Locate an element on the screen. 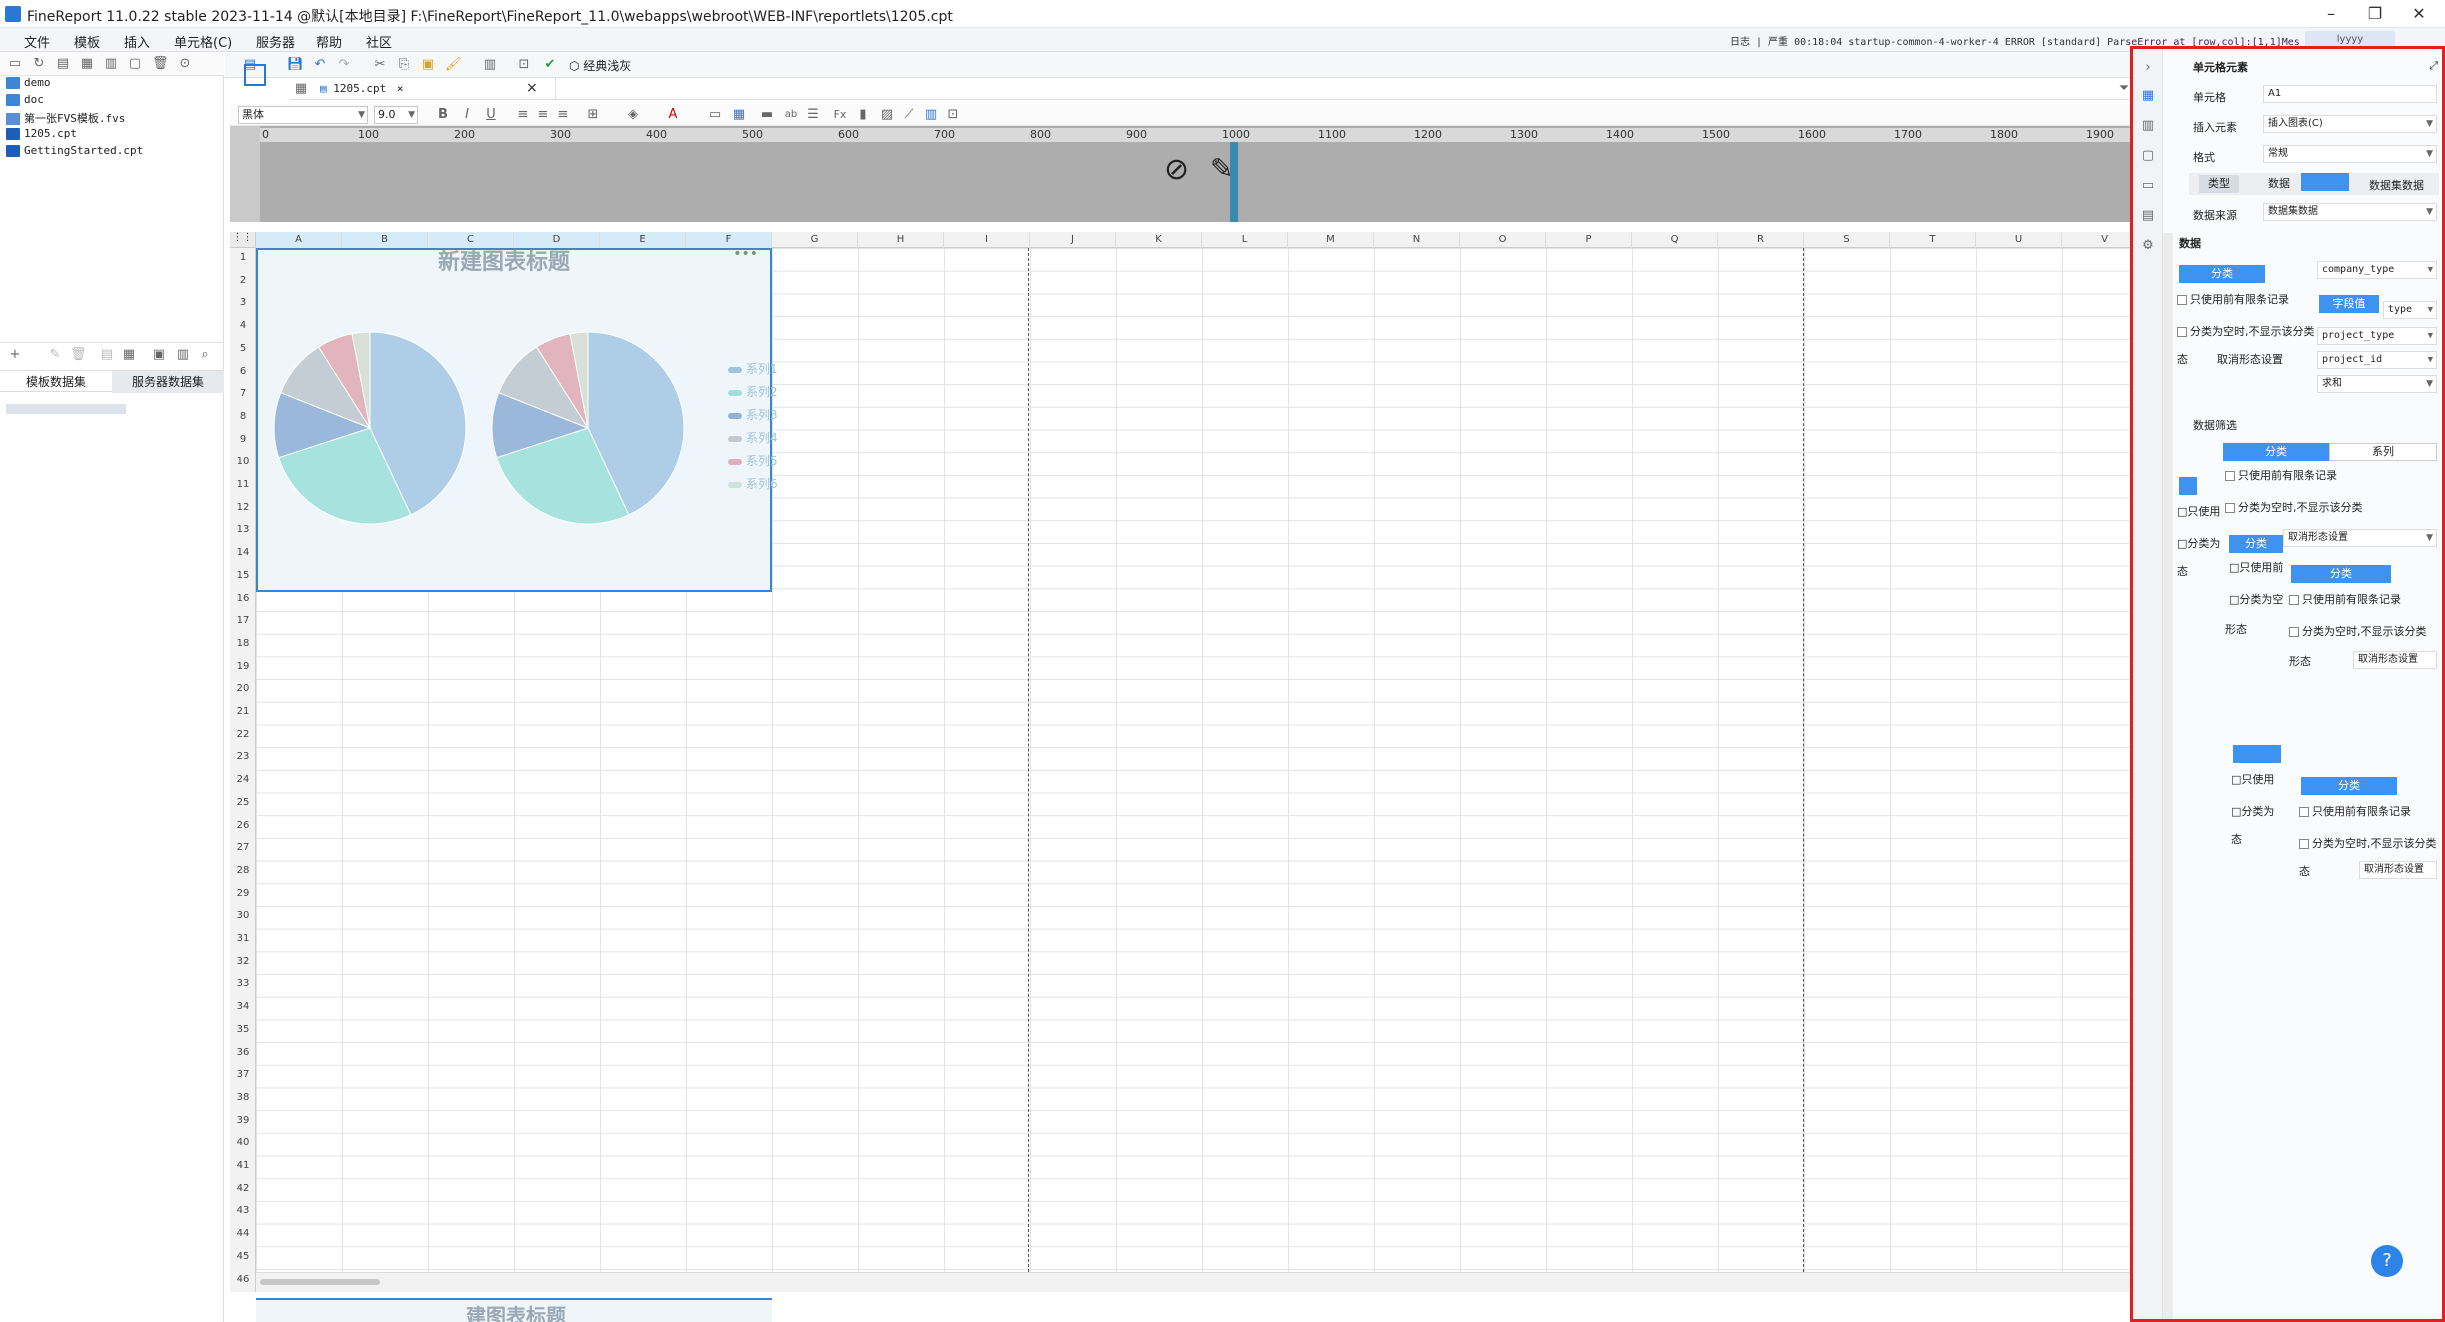 This screenshot has width=2445, height=1322. row-header-cell: 7 is located at coordinates (243, 393).